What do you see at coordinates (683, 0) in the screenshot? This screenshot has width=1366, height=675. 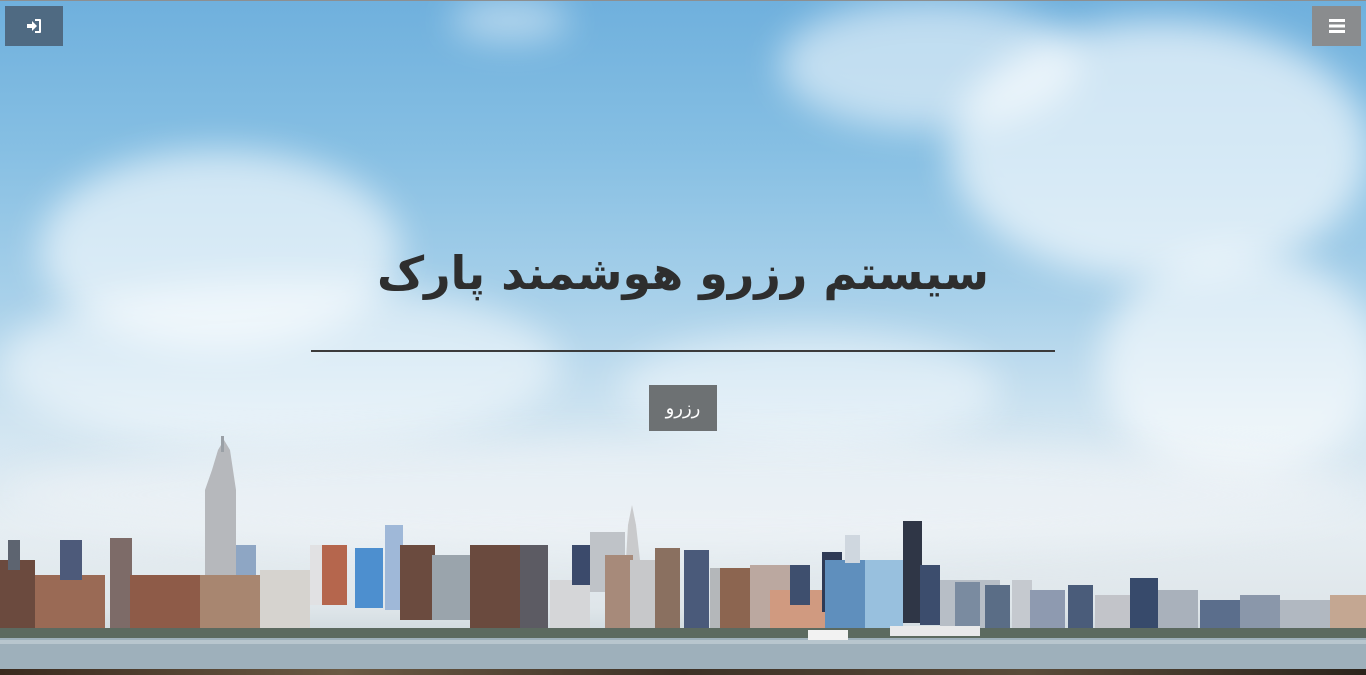 I see `top-border` at bounding box center [683, 0].